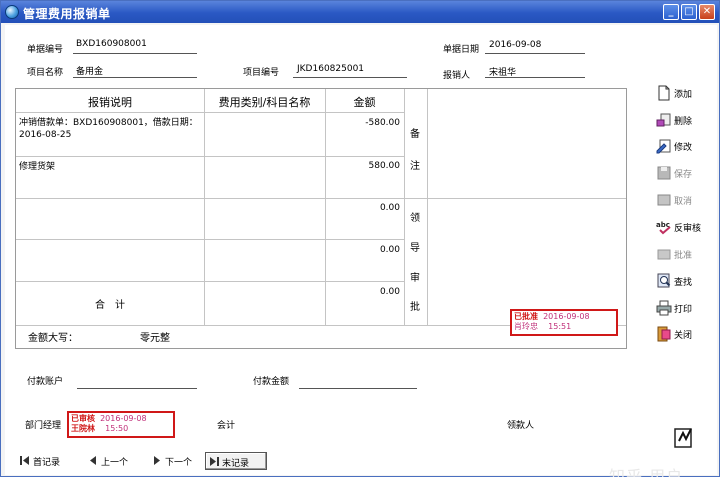 The image size is (720, 477). I want to click on delete-button: 删除, so click(684, 120).